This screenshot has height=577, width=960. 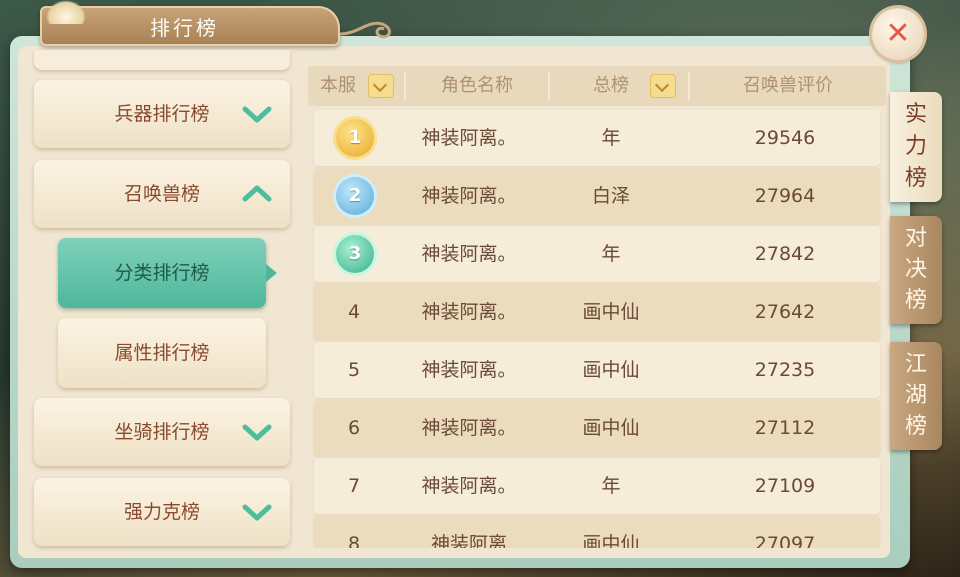 What do you see at coordinates (354, 486) in the screenshot?
I see `rank-number: 7` at bounding box center [354, 486].